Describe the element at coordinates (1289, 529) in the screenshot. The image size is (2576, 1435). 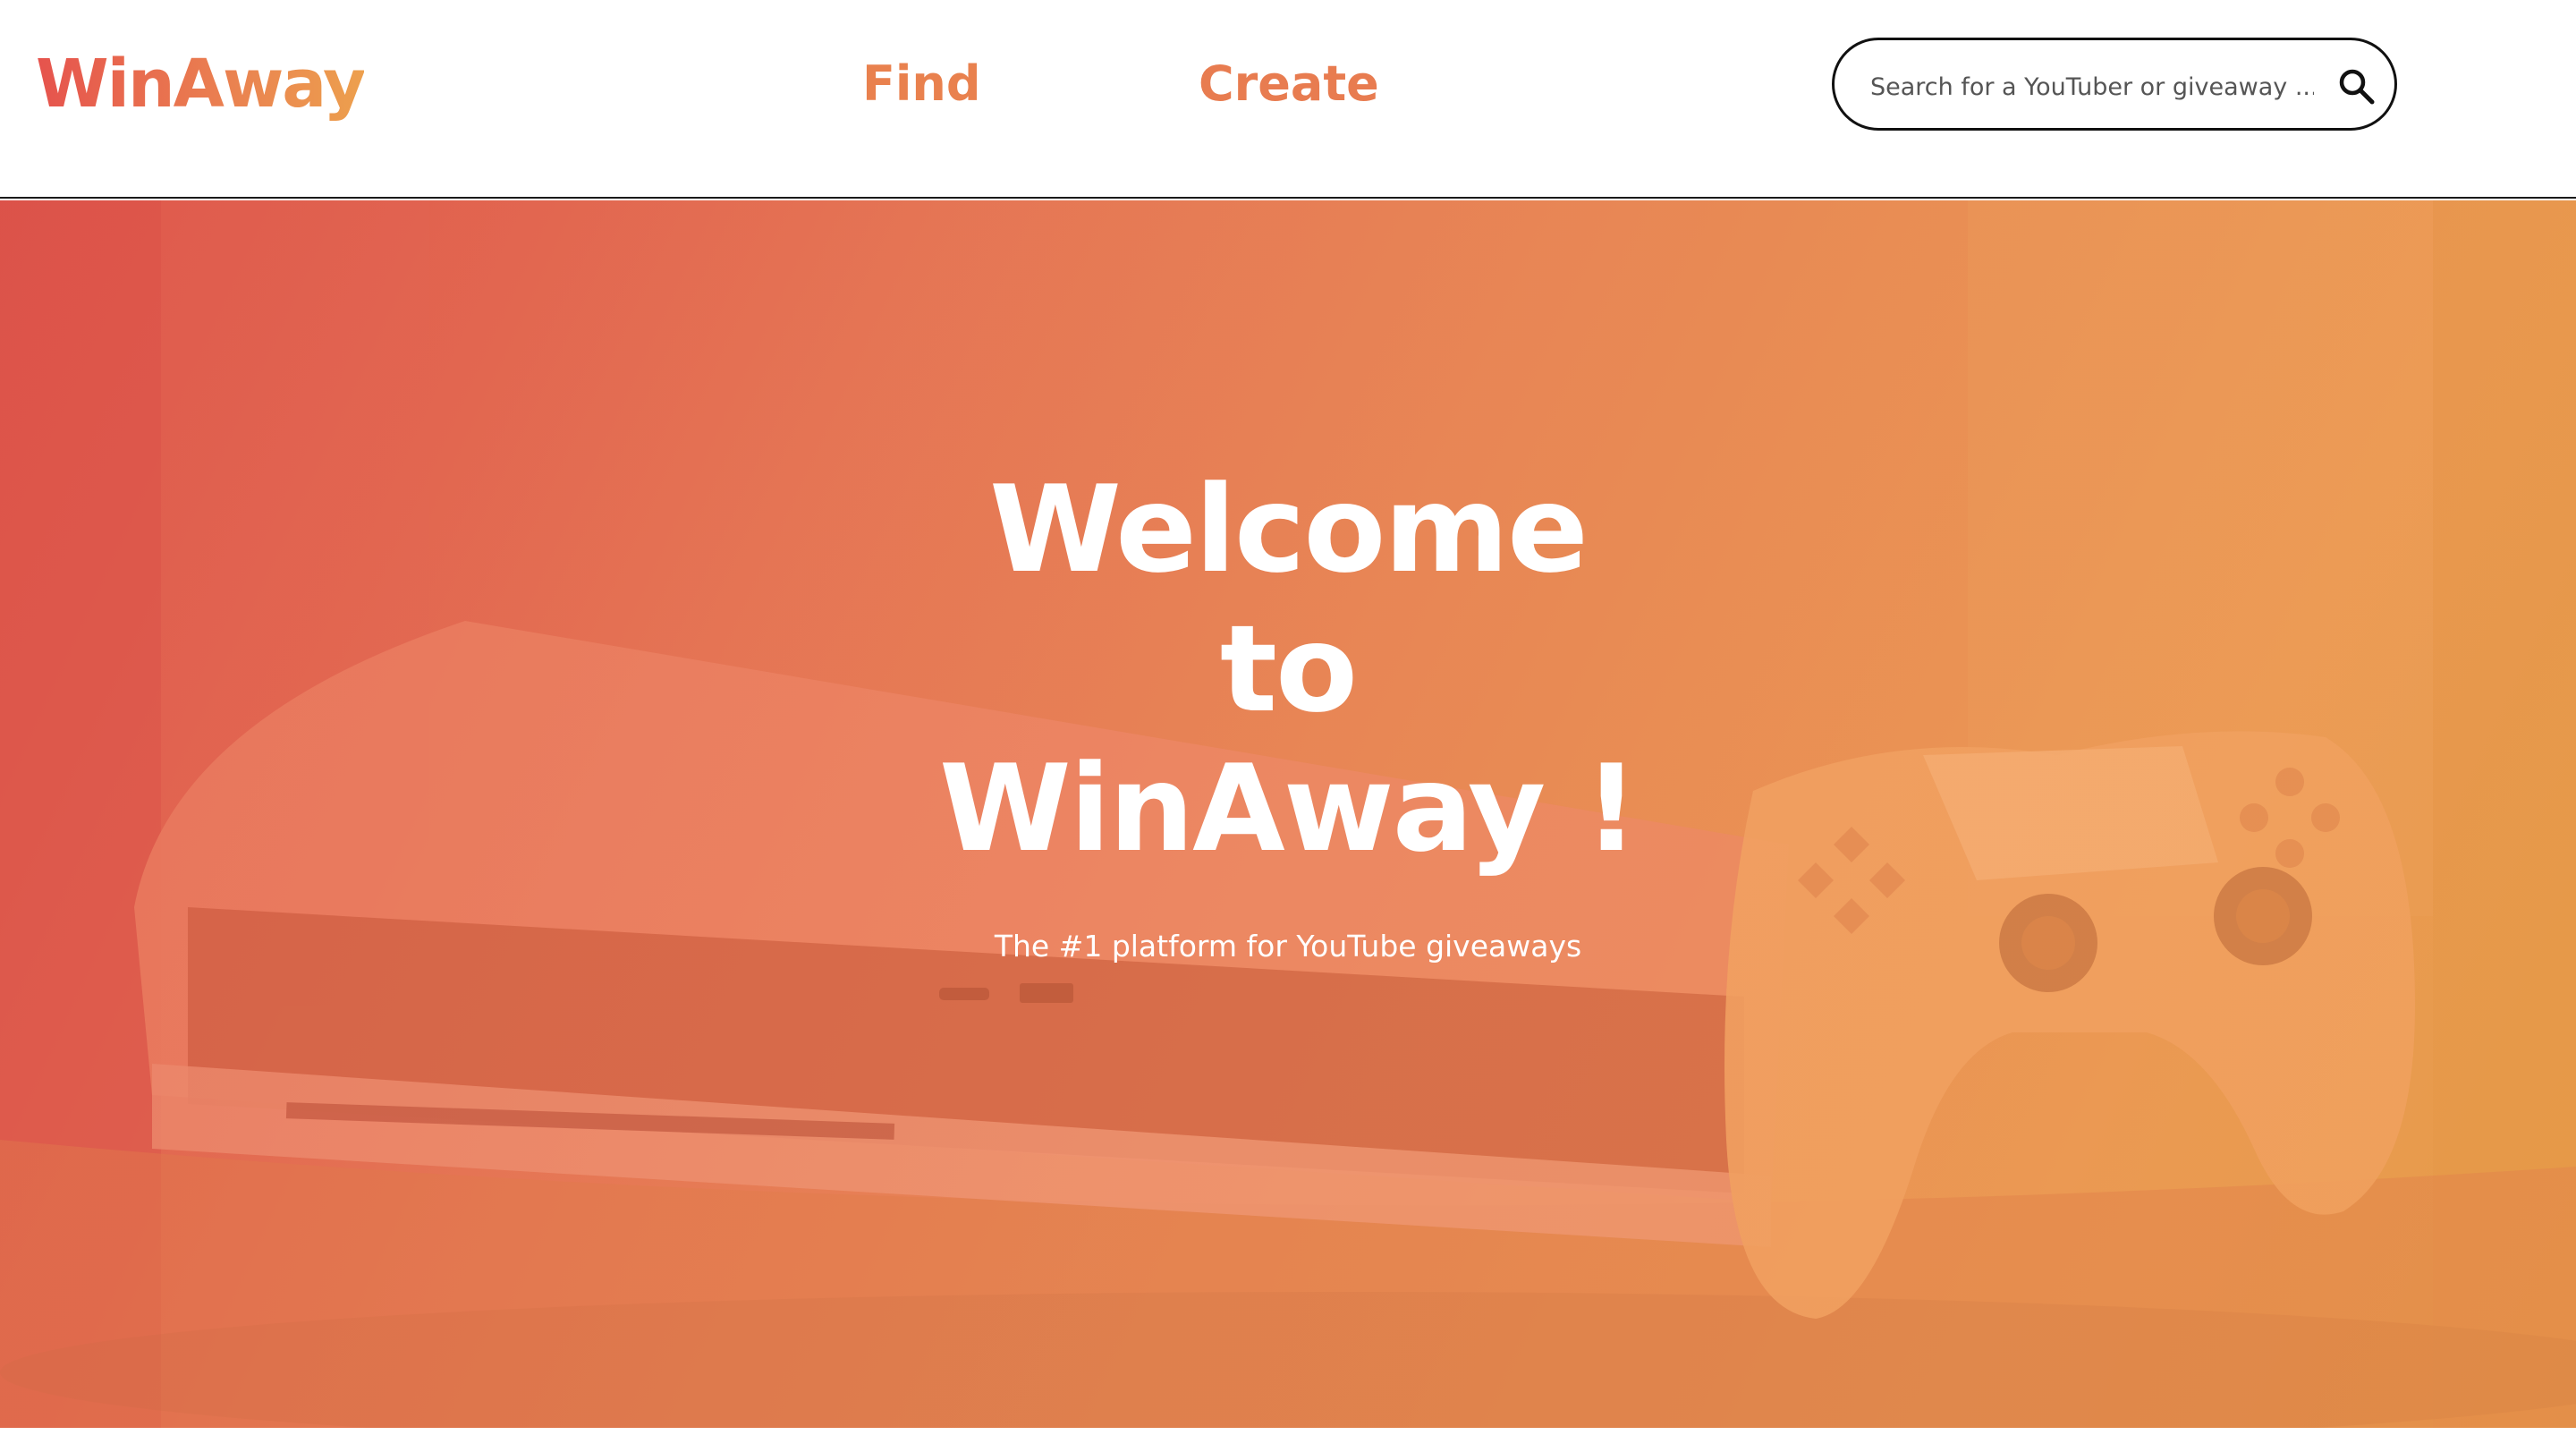
I see `hero-title-line: Welcome` at that location.